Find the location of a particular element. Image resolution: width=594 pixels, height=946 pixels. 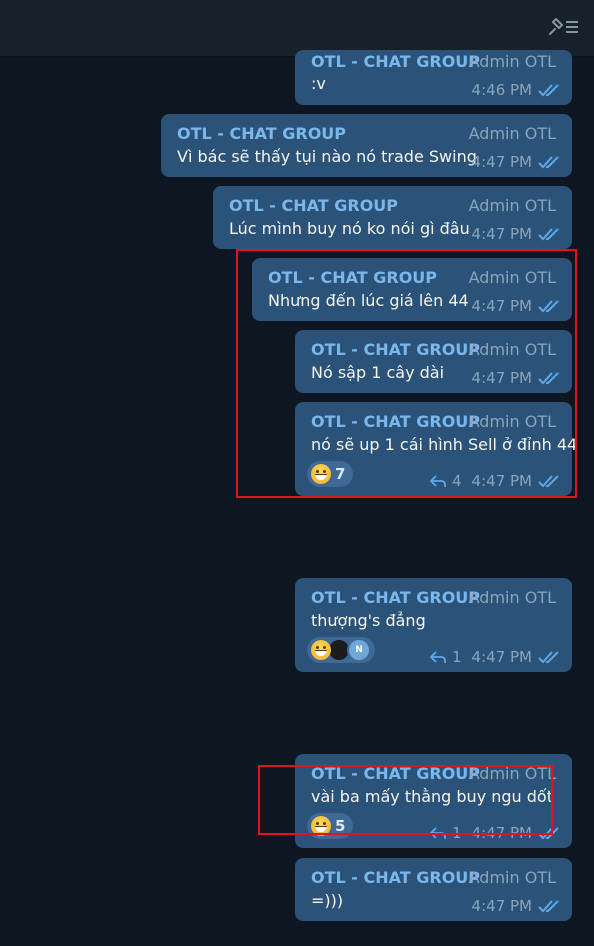

message-time: 4:46 PM is located at coordinates (501, 90).